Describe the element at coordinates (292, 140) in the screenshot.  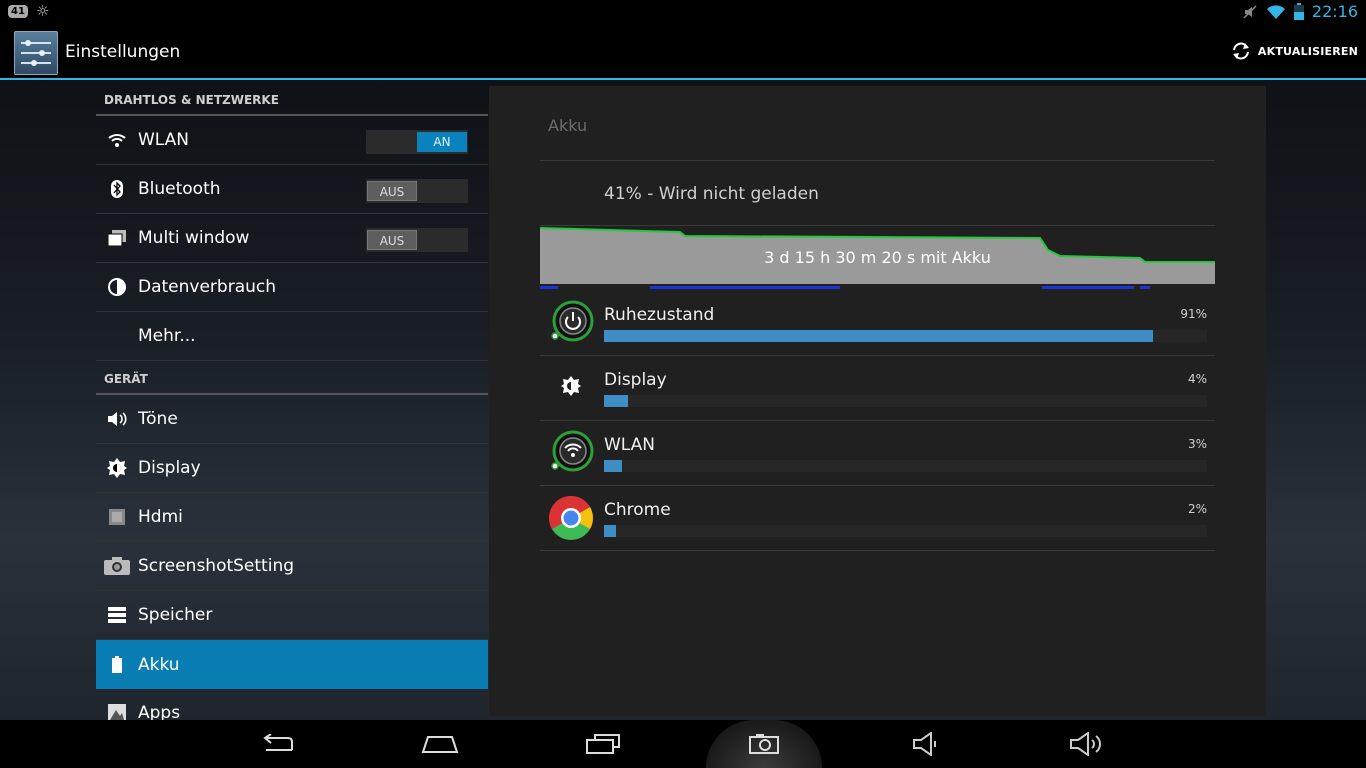
I see `sidebar-item-wlan: WLAN AN` at that location.